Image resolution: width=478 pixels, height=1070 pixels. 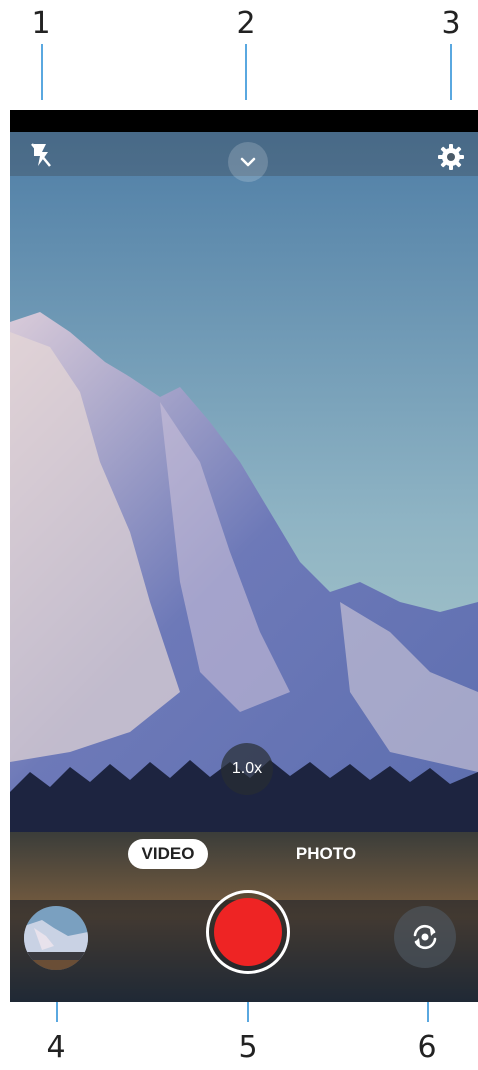 I want to click on callout-5: 5, so click(x=248, y=1047).